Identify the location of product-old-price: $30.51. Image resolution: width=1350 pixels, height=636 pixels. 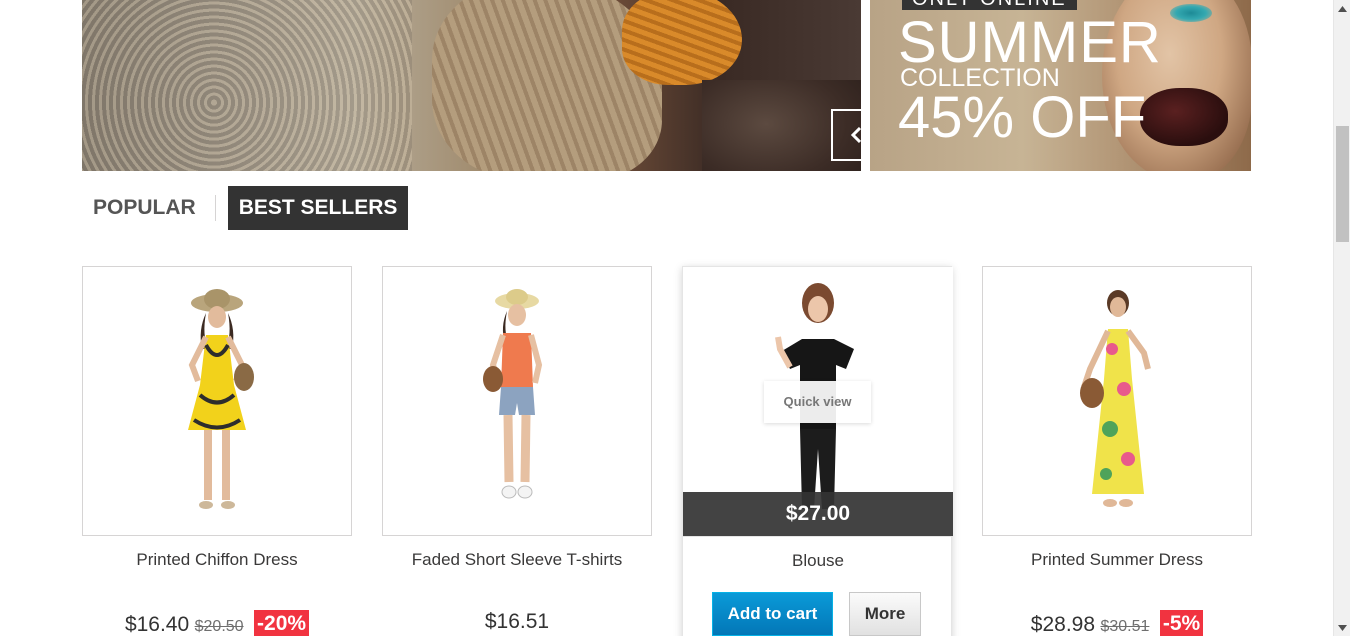
(1125, 626).